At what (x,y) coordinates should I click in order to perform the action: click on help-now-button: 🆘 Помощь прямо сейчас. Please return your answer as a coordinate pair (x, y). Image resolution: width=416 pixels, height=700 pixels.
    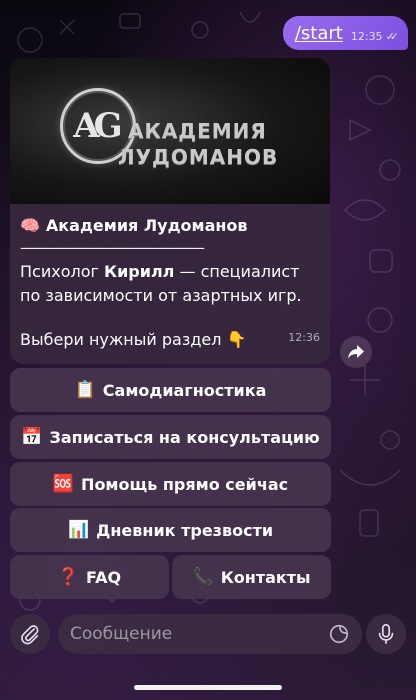
    Looking at the image, I should click on (170, 484).